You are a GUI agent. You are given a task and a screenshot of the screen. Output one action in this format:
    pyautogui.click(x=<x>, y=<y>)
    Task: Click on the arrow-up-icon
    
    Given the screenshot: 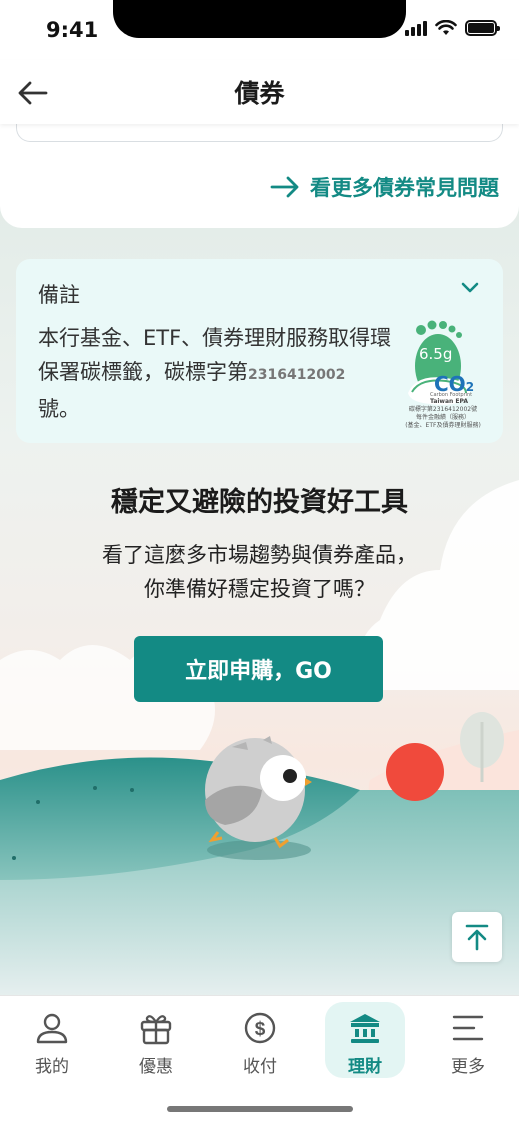 What is the action you would take?
    pyautogui.click(x=477, y=937)
    